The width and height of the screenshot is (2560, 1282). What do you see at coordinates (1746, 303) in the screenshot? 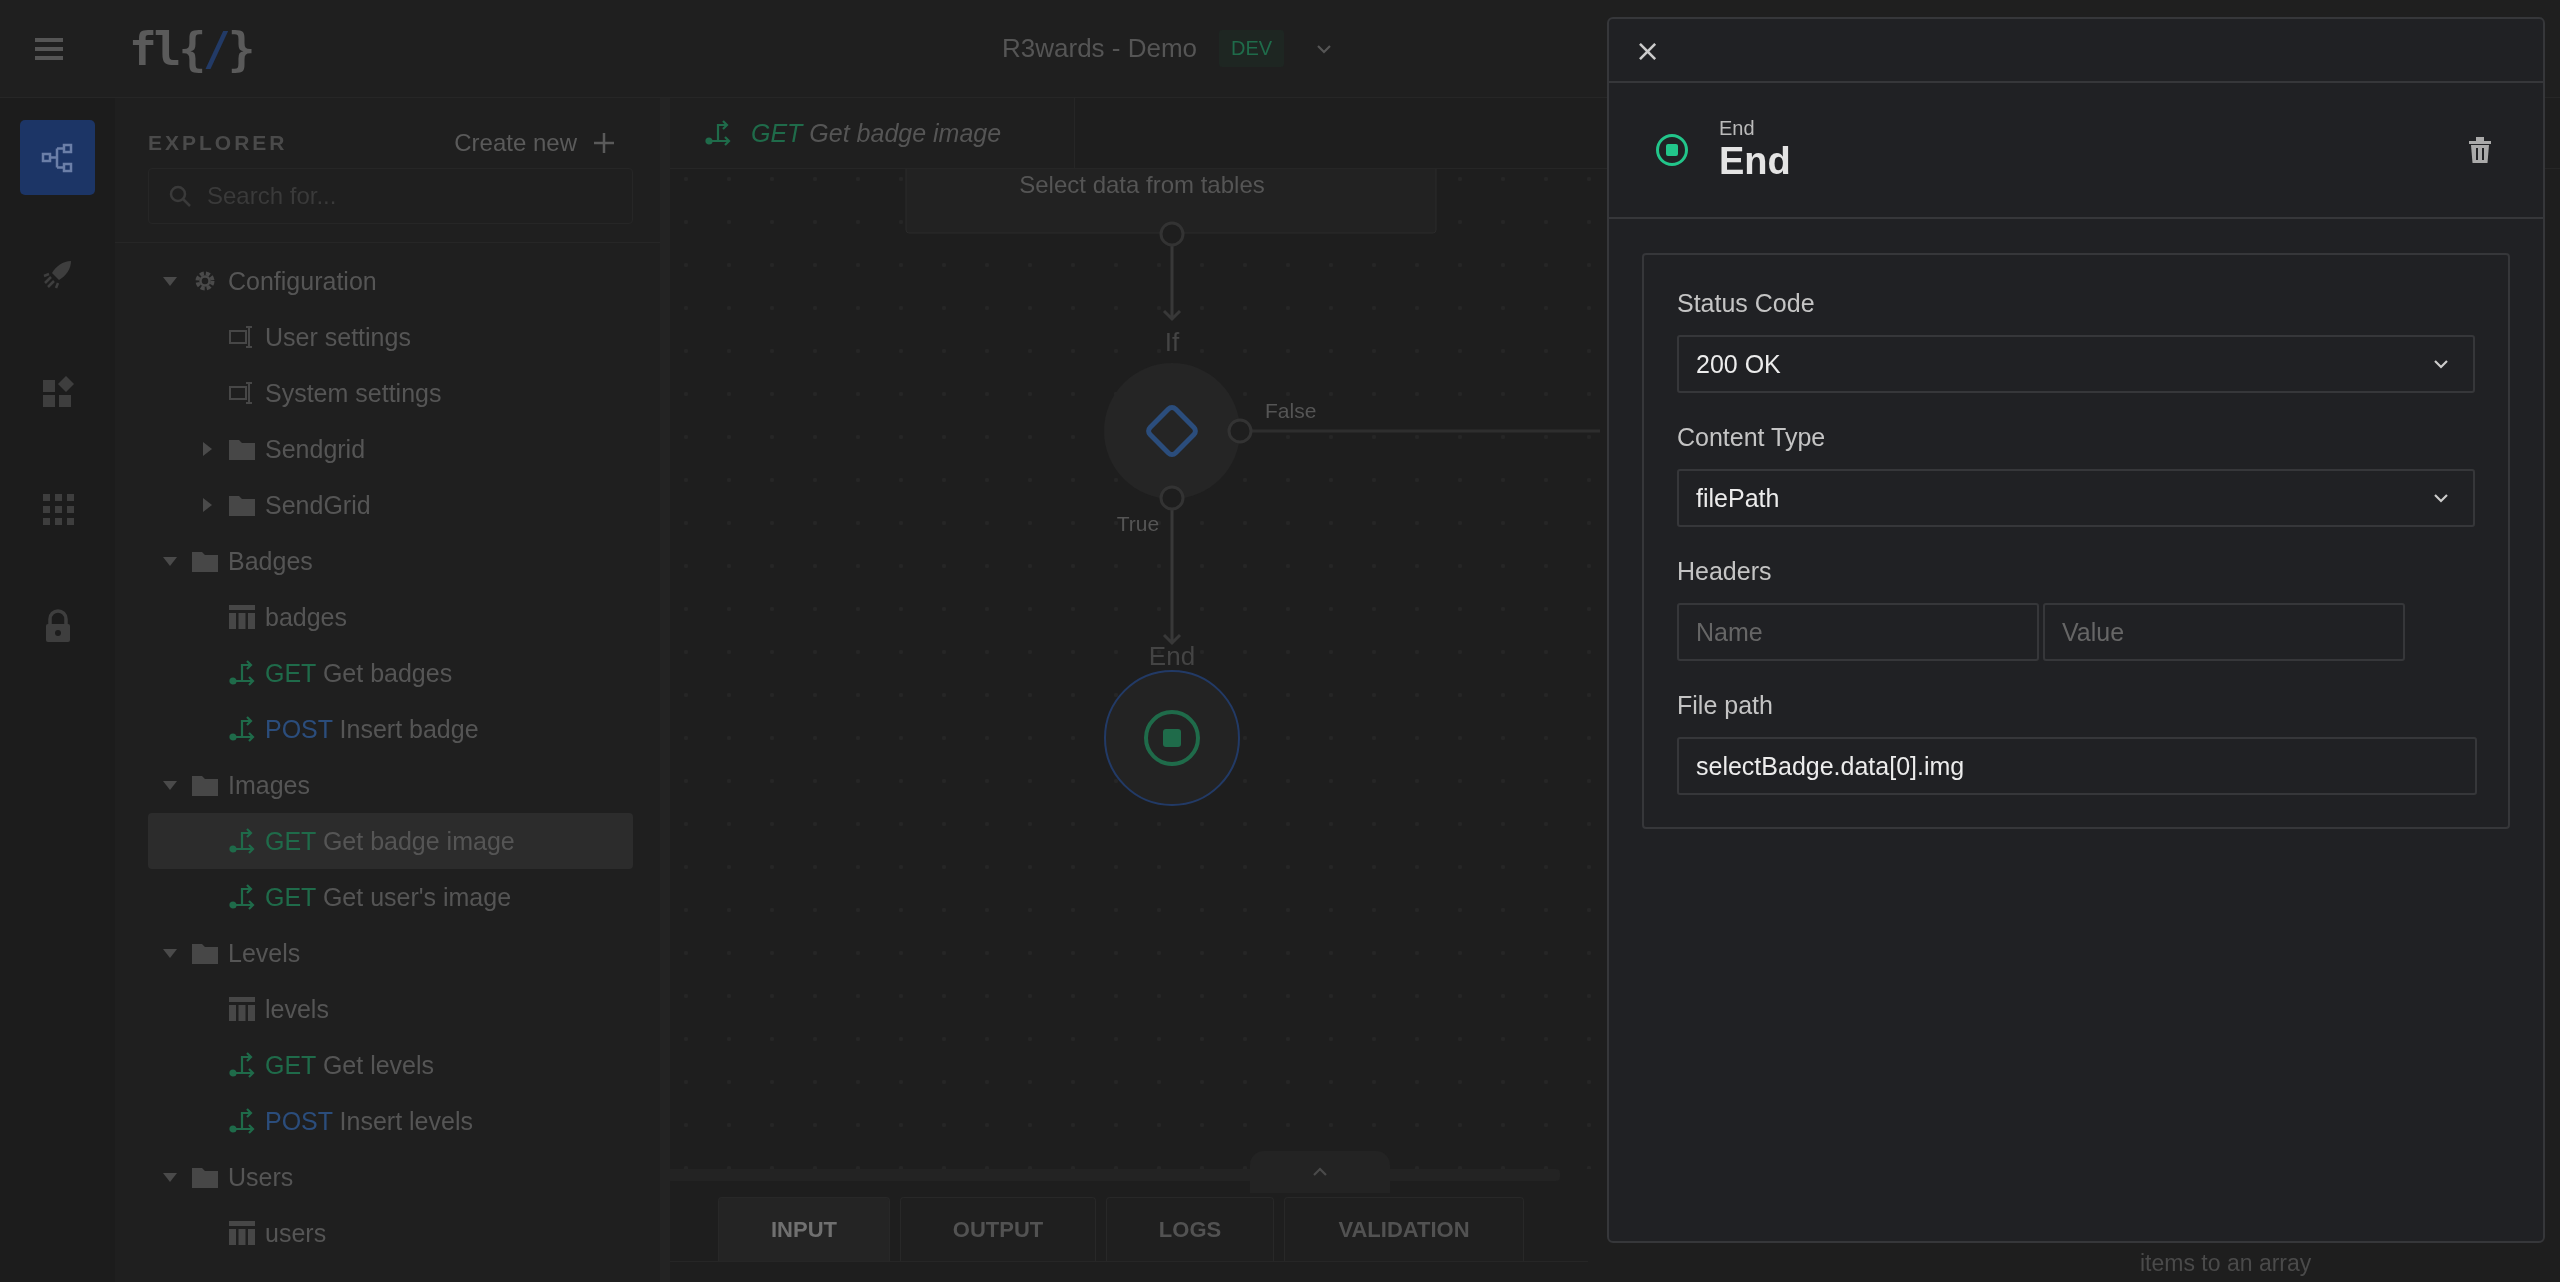
I see `field-label: Status Code` at bounding box center [1746, 303].